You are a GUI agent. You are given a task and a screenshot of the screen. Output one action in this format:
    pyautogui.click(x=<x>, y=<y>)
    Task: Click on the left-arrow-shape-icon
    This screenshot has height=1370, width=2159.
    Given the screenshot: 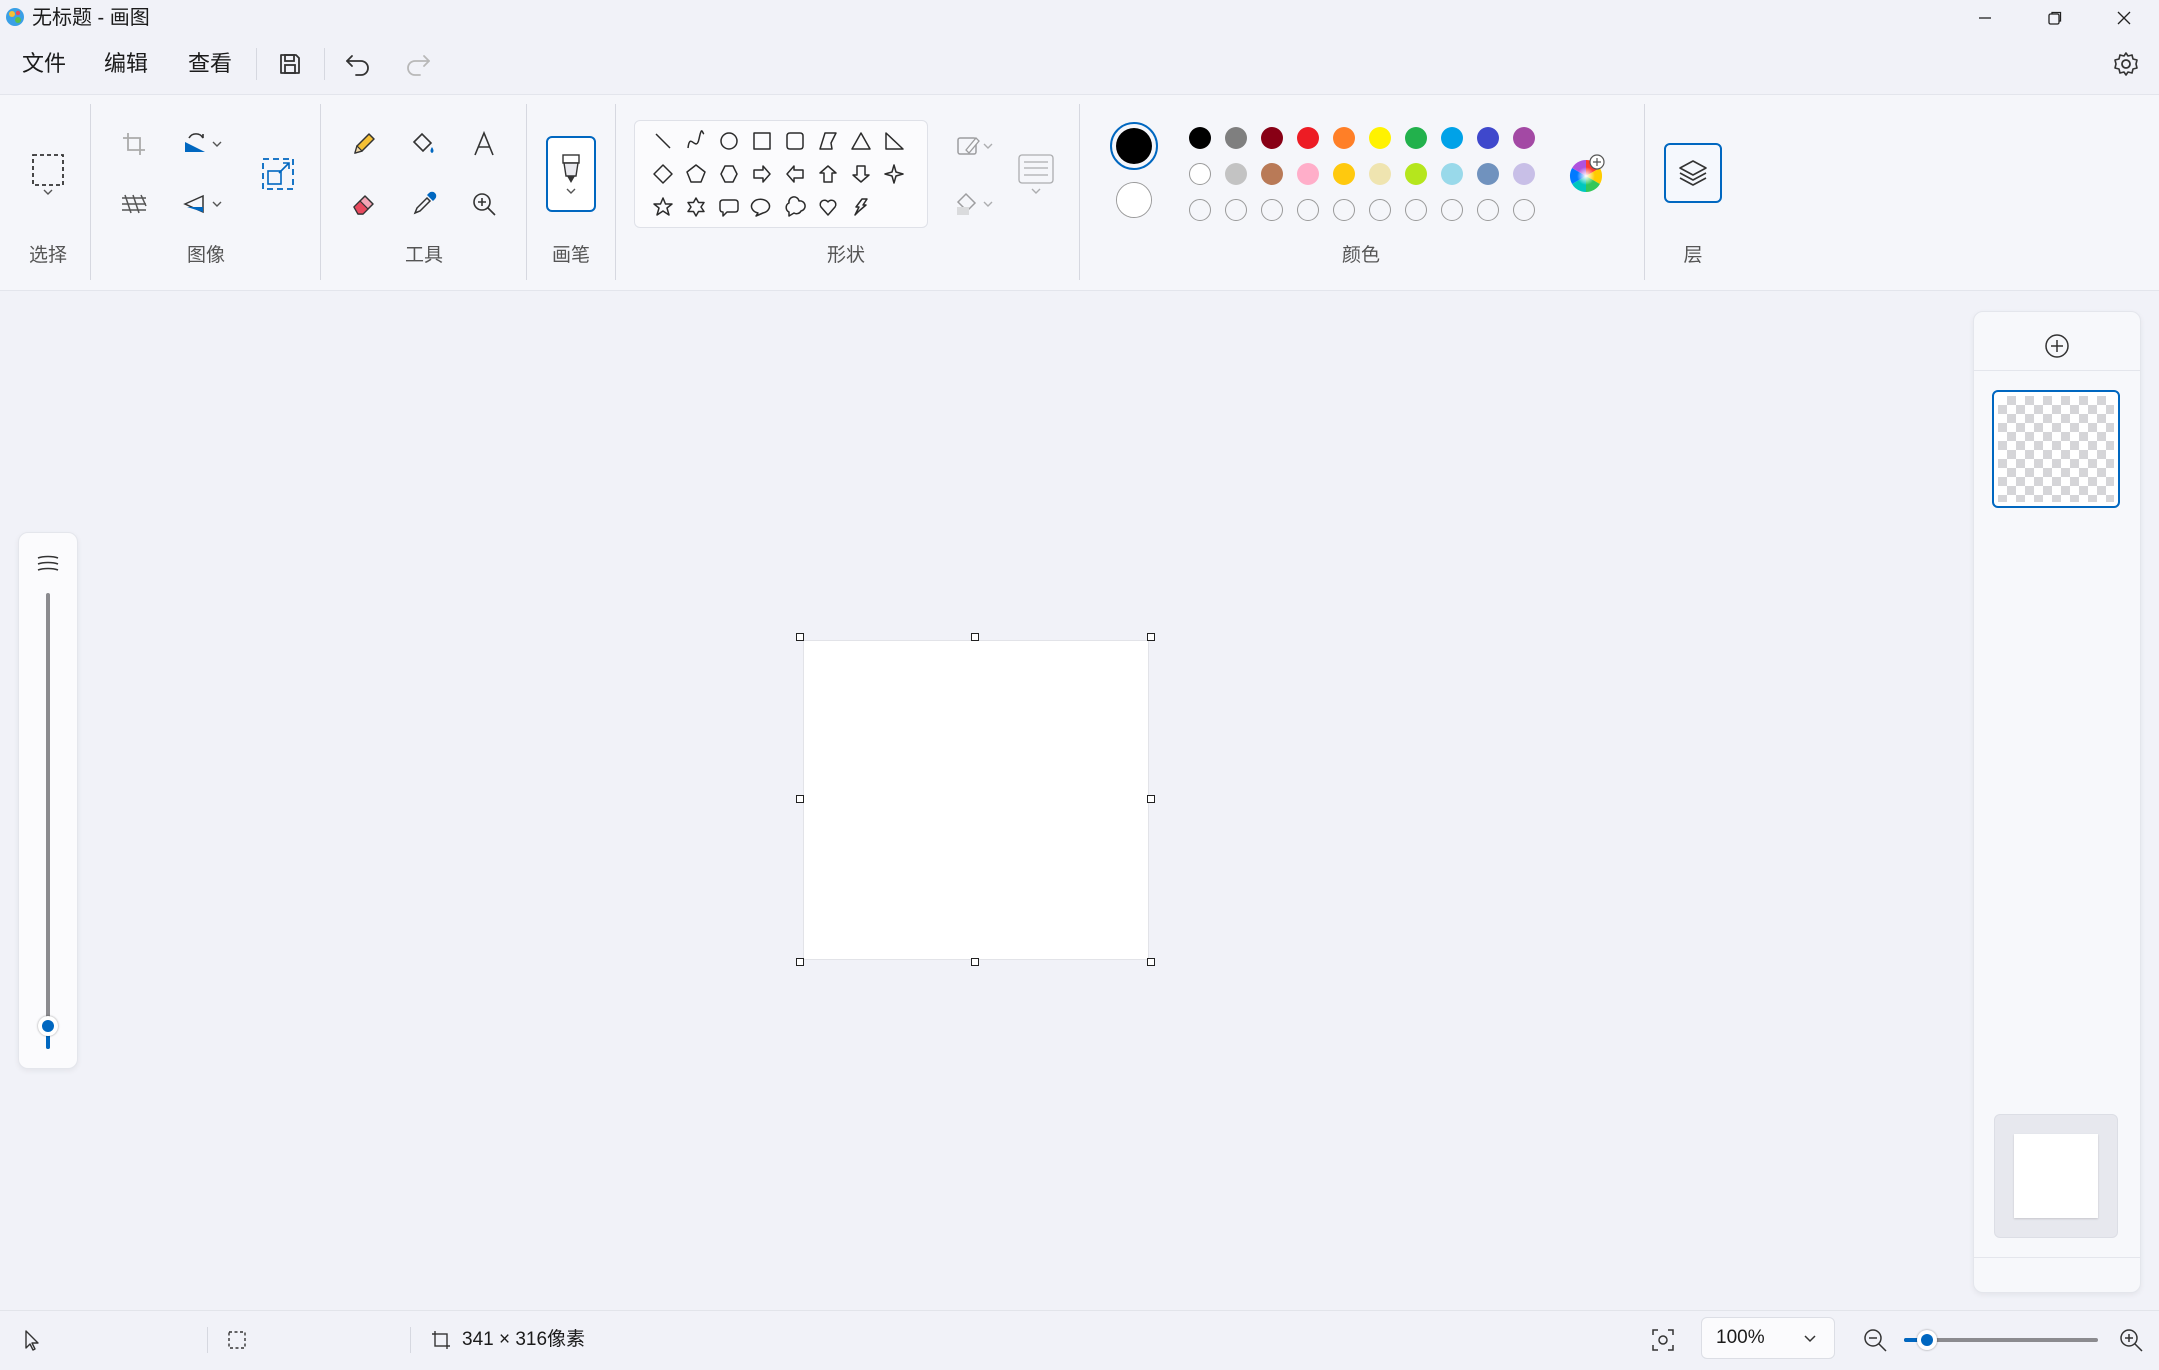 What is the action you would take?
    pyautogui.click(x=795, y=174)
    